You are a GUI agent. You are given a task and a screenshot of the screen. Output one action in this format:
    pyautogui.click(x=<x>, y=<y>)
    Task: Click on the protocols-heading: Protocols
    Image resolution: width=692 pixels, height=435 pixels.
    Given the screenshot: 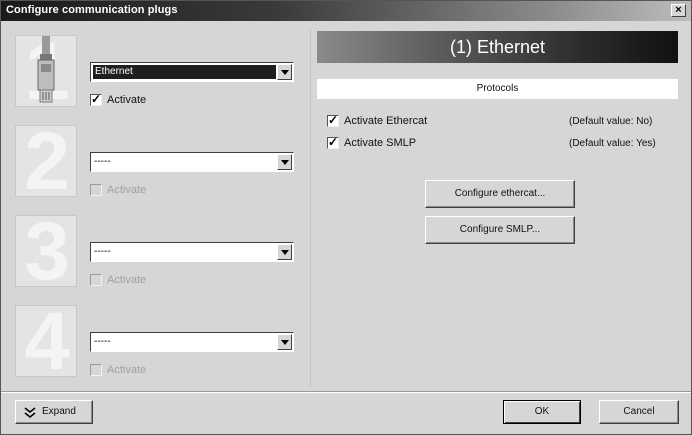 What is the action you would take?
    pyautogui.click(x=497, y=89)
    